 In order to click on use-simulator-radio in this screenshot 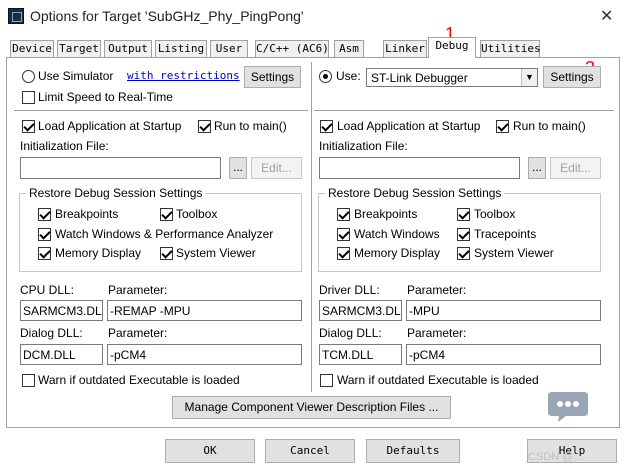, I will do `click(28, 76)`.